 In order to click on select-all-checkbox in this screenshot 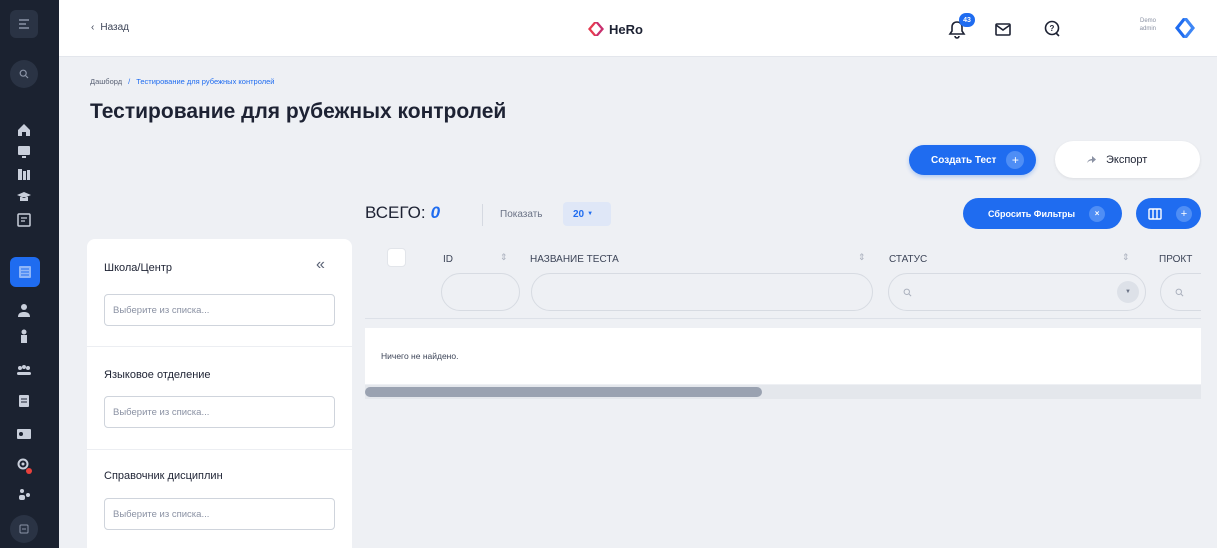, I will do `click(396, 257)`.